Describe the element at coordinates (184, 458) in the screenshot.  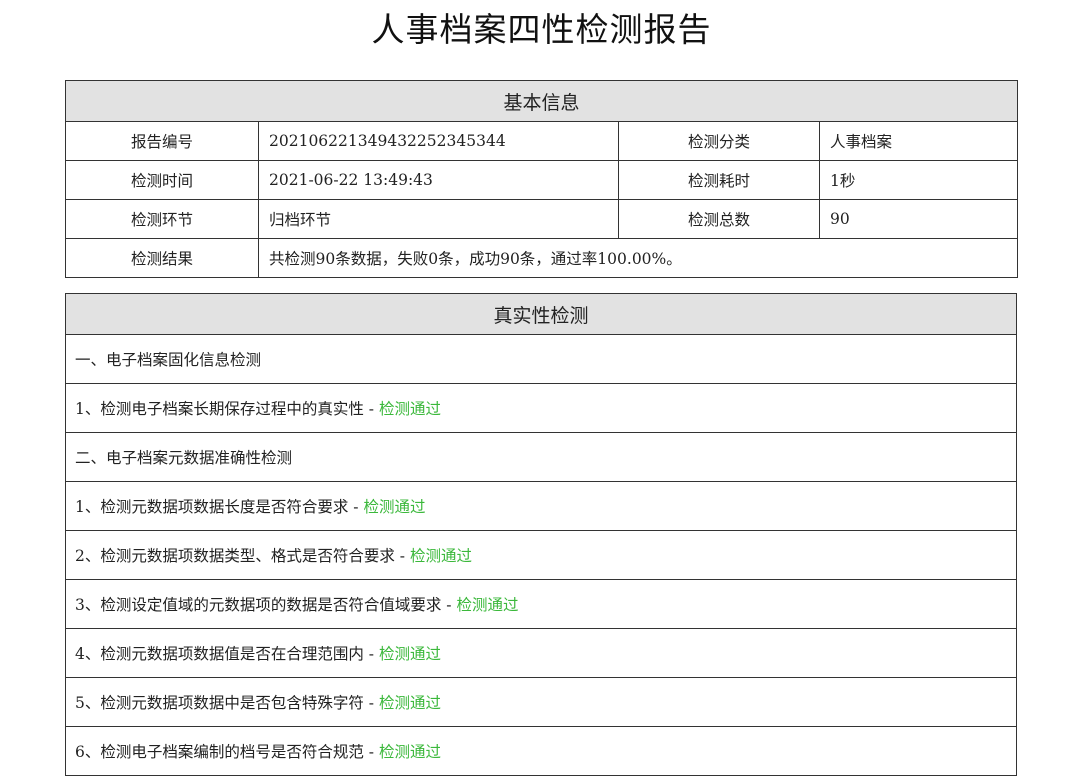
I see `check-item-text: 二、电子档案元数据准确性检测` at that location.